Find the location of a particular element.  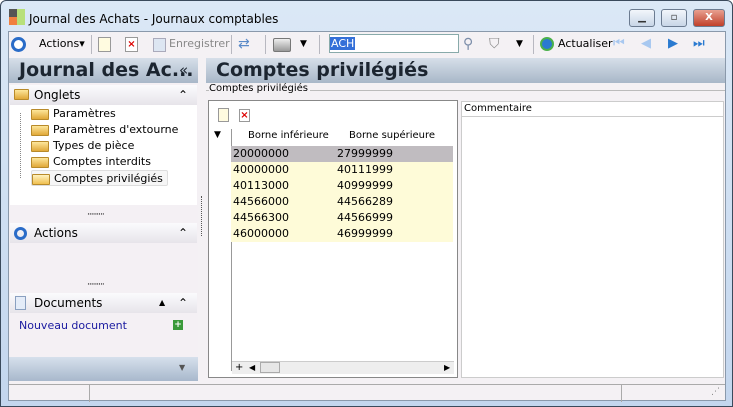

tree-line is located at coordinates (20, 145).